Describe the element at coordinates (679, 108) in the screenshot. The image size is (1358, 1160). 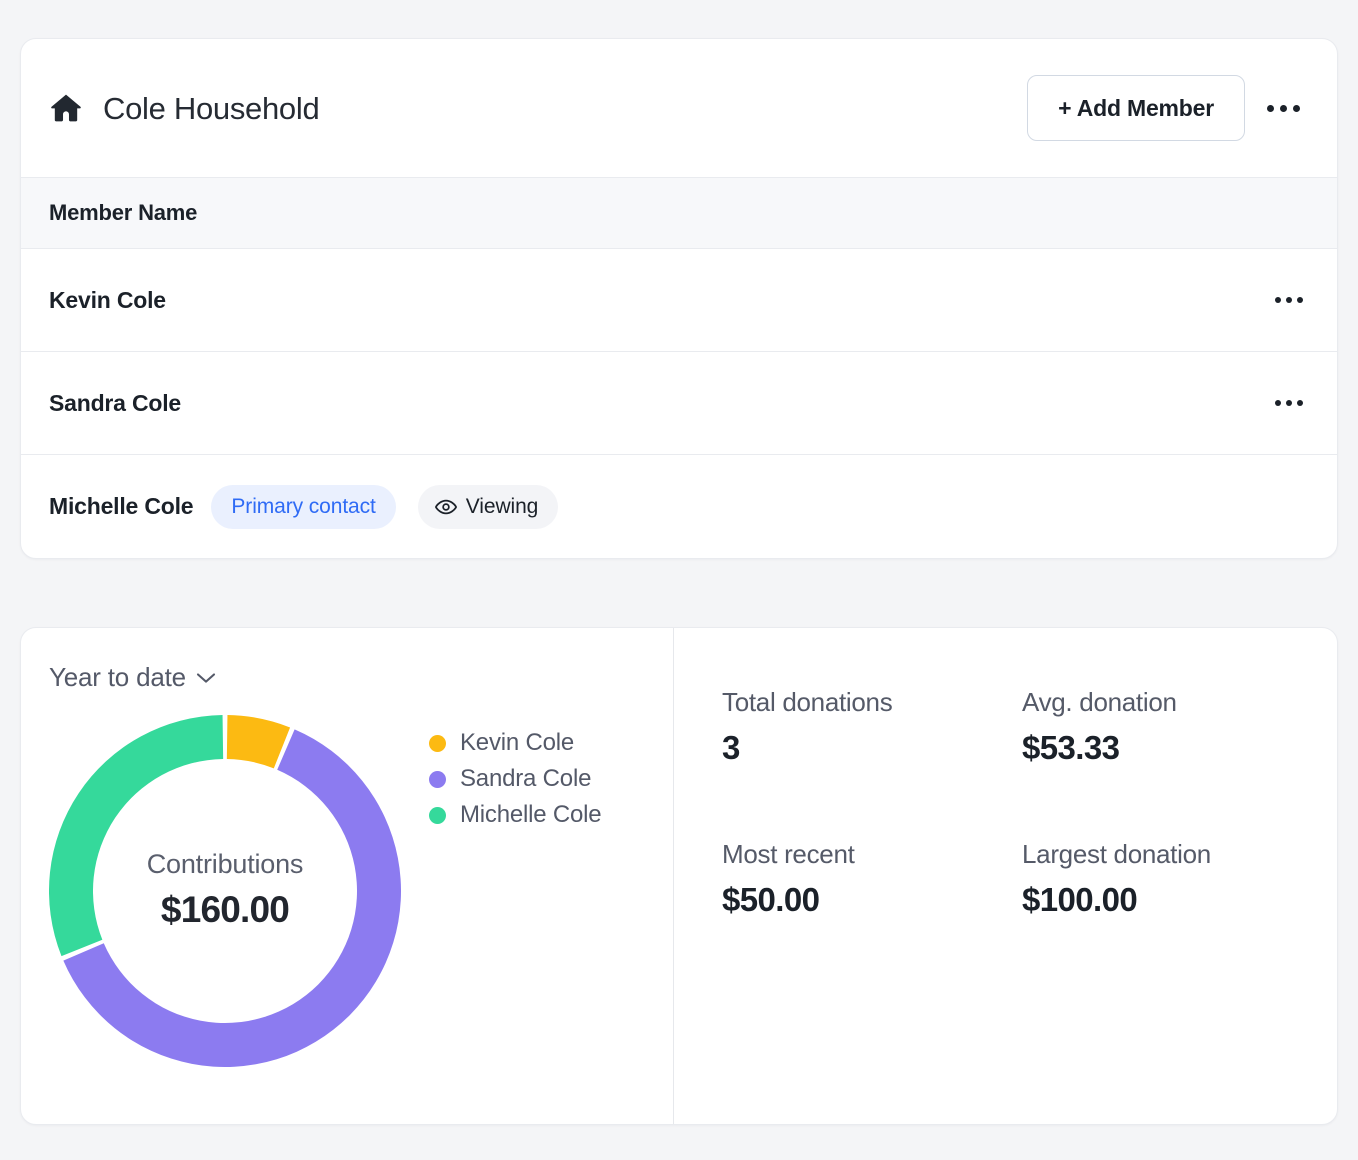
I see `household-header: Cole Household + Add Member` at that location.